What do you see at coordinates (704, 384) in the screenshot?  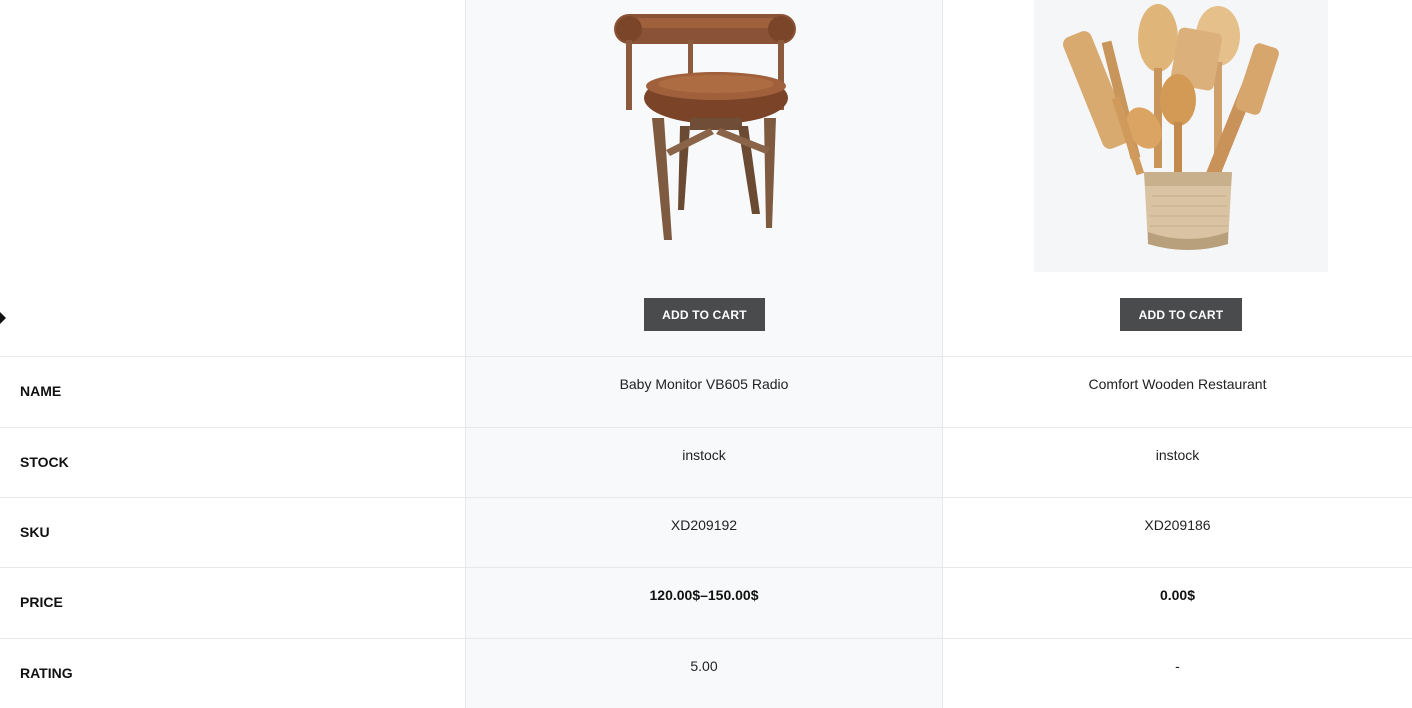 I see `product-name: Baby Monitor VB605 Radio` at bounding box center [704, 384].